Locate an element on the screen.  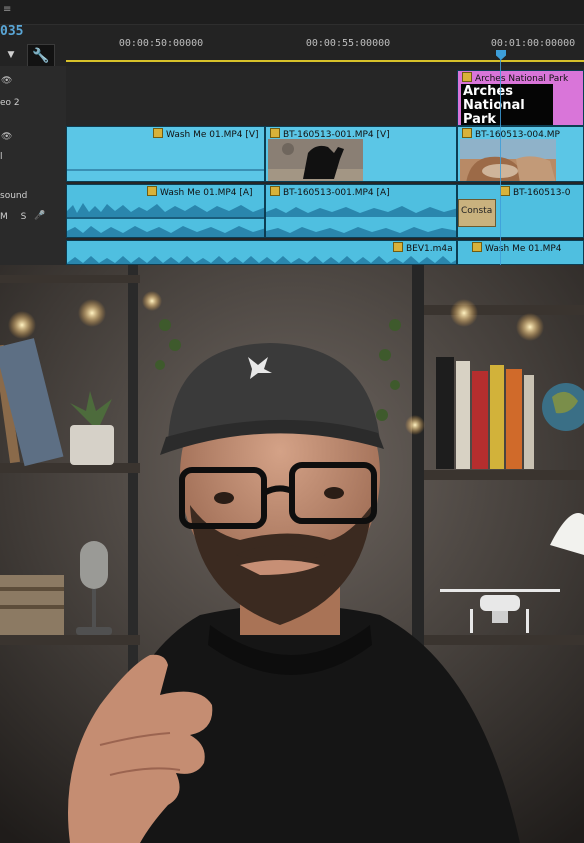
video-clip-bt-004: BT-160513-004.MP is located at coordinates (520, 154).